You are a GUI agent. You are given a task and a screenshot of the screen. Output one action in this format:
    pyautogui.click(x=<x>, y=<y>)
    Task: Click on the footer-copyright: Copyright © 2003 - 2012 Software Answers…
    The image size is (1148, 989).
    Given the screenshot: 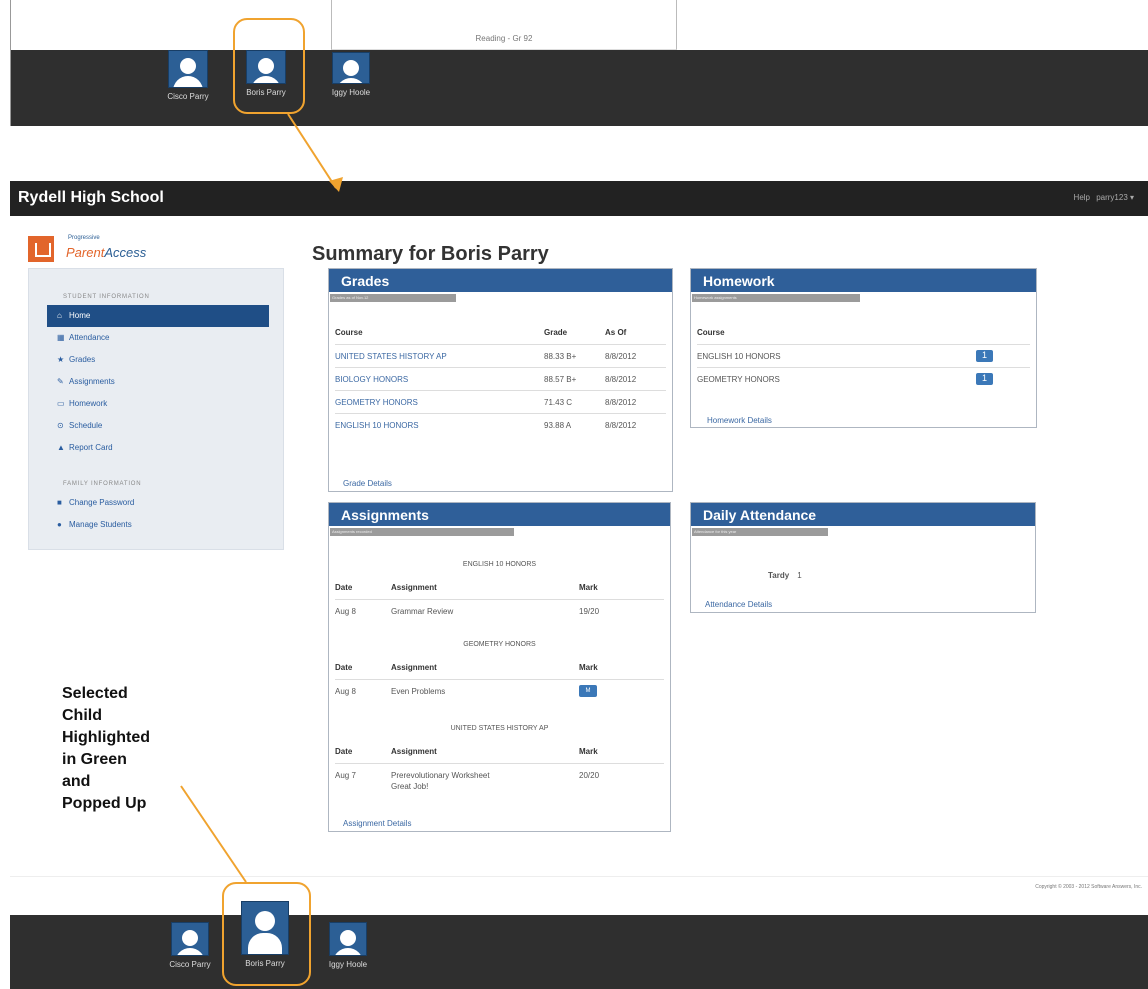 What is the action you would take?
    pyautogui.click(x=1088, y=887)
    